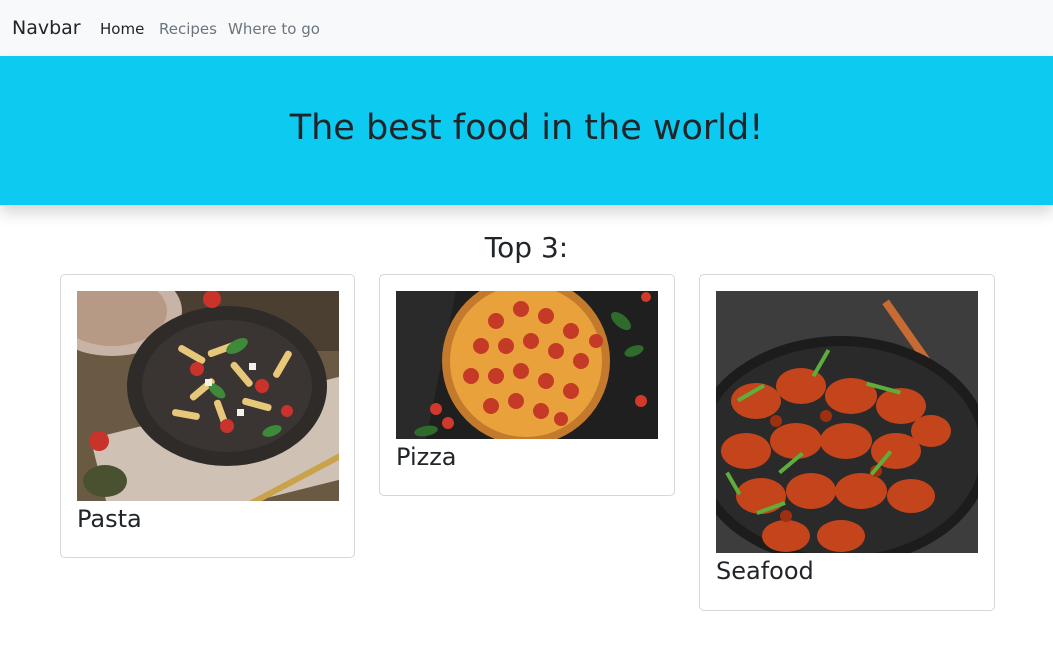 This screenshot has width=1053, height=662. Describe the element at coordinates (208, 396) in the screenshot. I see `pasta-image` at that location.